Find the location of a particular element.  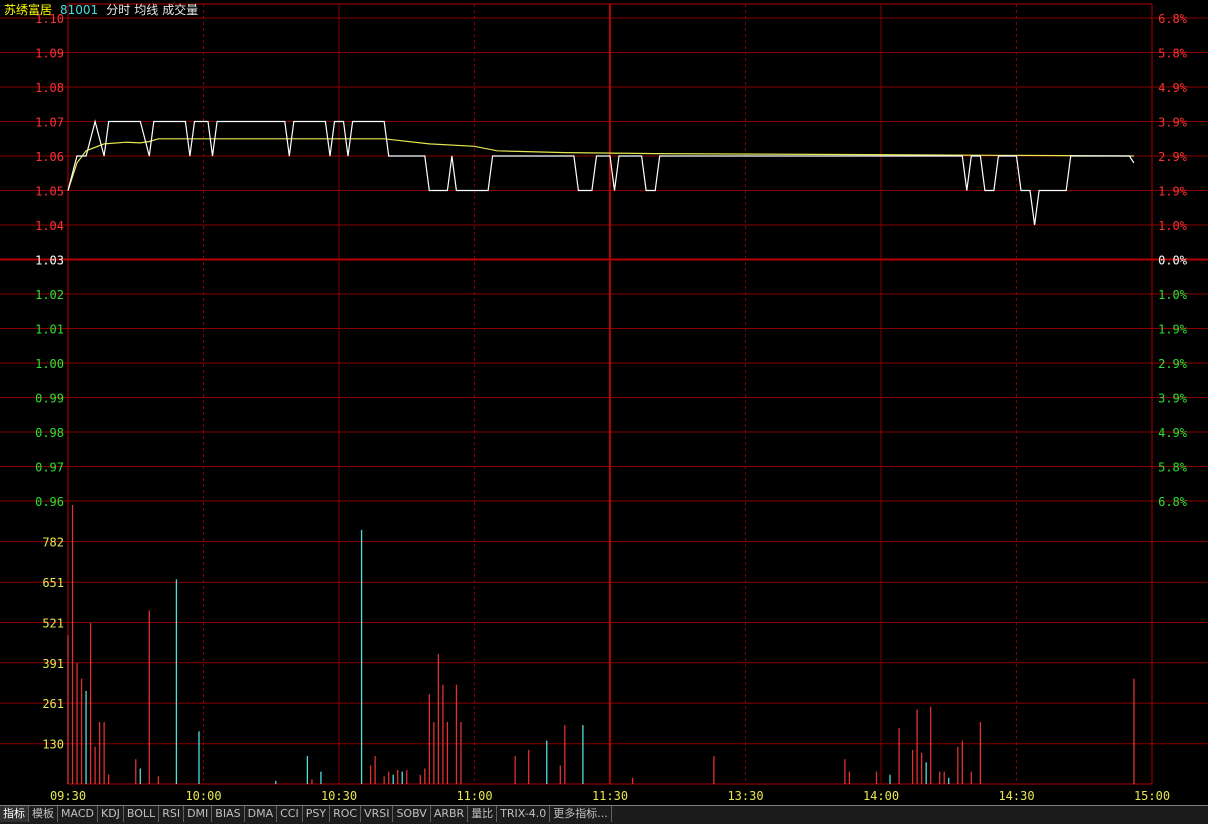

price-tick-label: 1.06 is located at coordinates (49, 157).